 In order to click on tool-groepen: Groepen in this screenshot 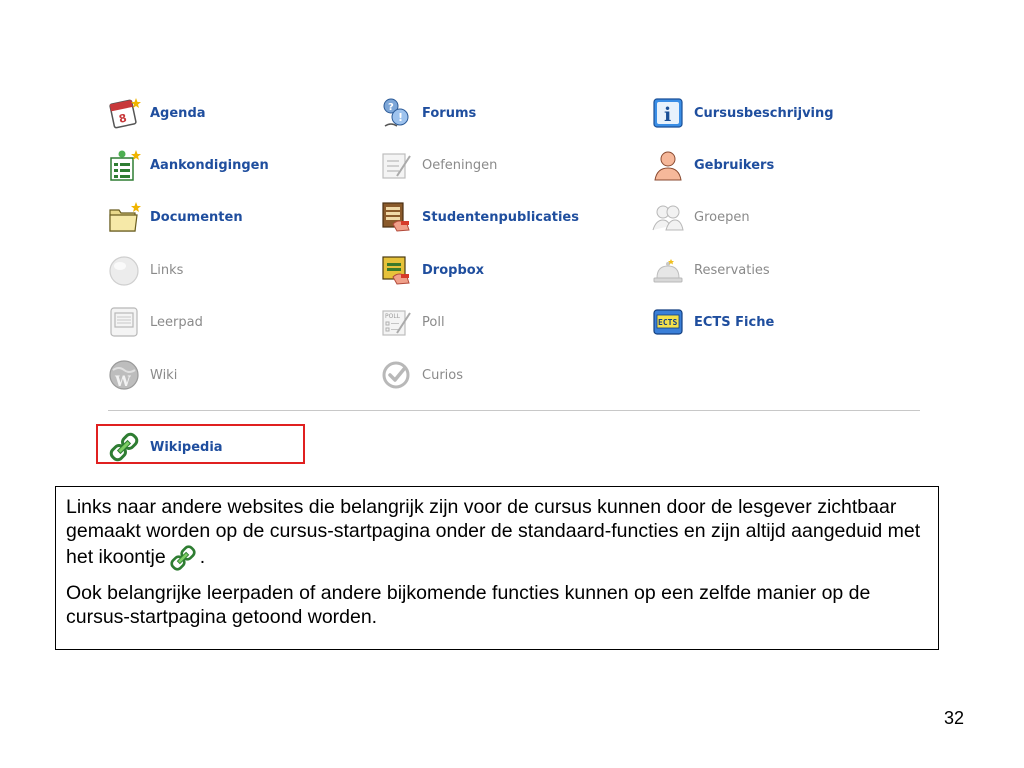, I will do `click(700, 217)`.